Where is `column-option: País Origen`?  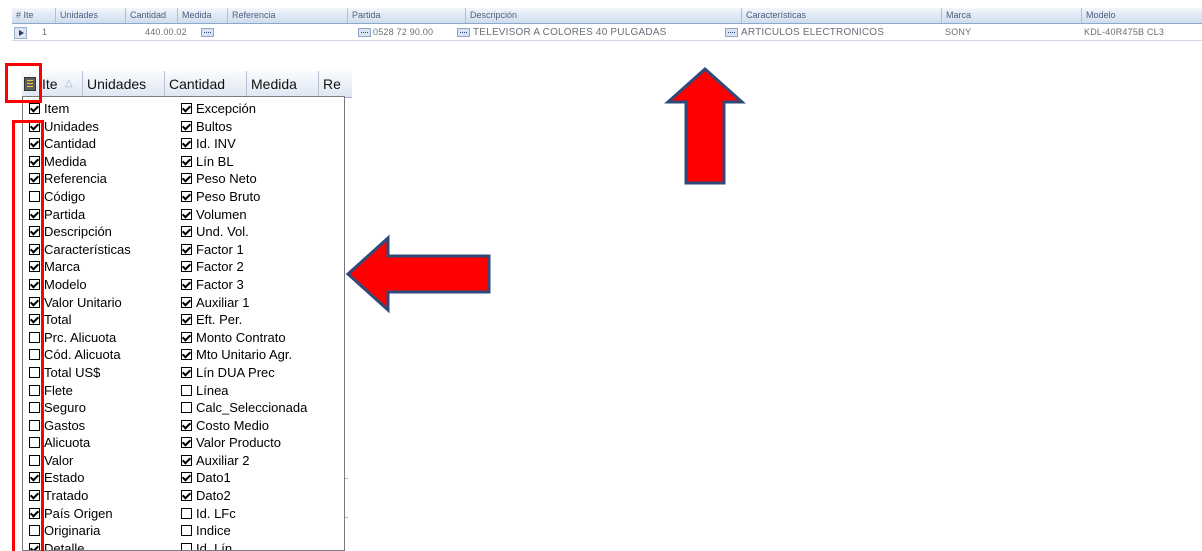 column-option: País Origen is located at coordinates (109, 514).